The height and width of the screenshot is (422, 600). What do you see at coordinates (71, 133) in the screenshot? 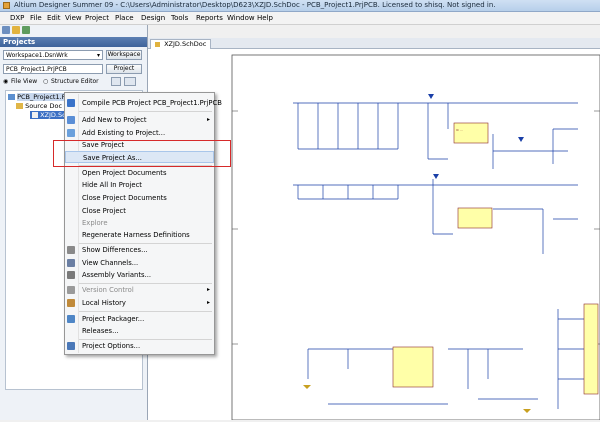
I see `add-existing-icon` at bounding box center [71, 133].